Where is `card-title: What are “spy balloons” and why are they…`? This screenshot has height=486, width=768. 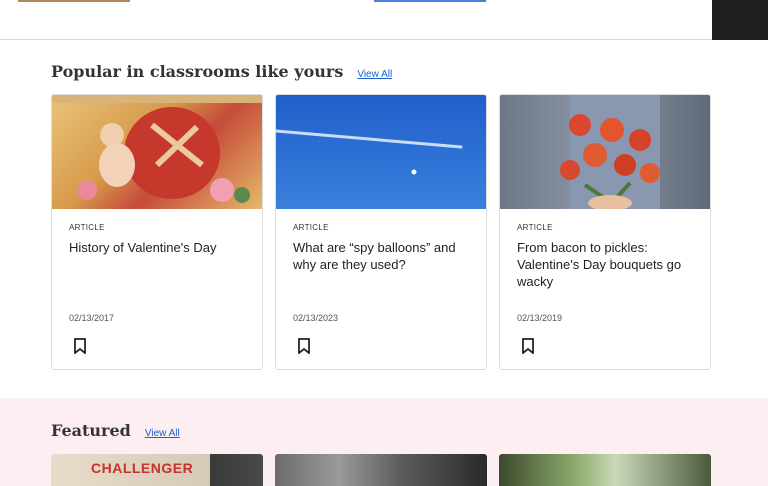
card-title: What are “spy balloons” and why are they… is located at coordinates (383, 256).